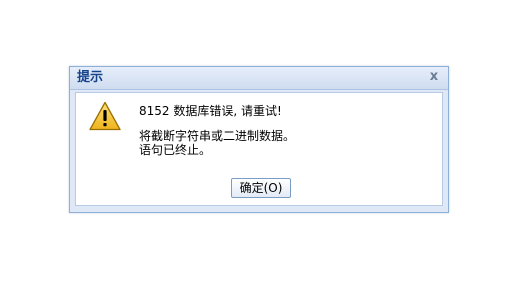 This screenshot has height=293, width=523. What do you see at coordinates (175, 150) in the screenshot?
I see `status-message: 语句已终止。` at bounding box center [175, 150].